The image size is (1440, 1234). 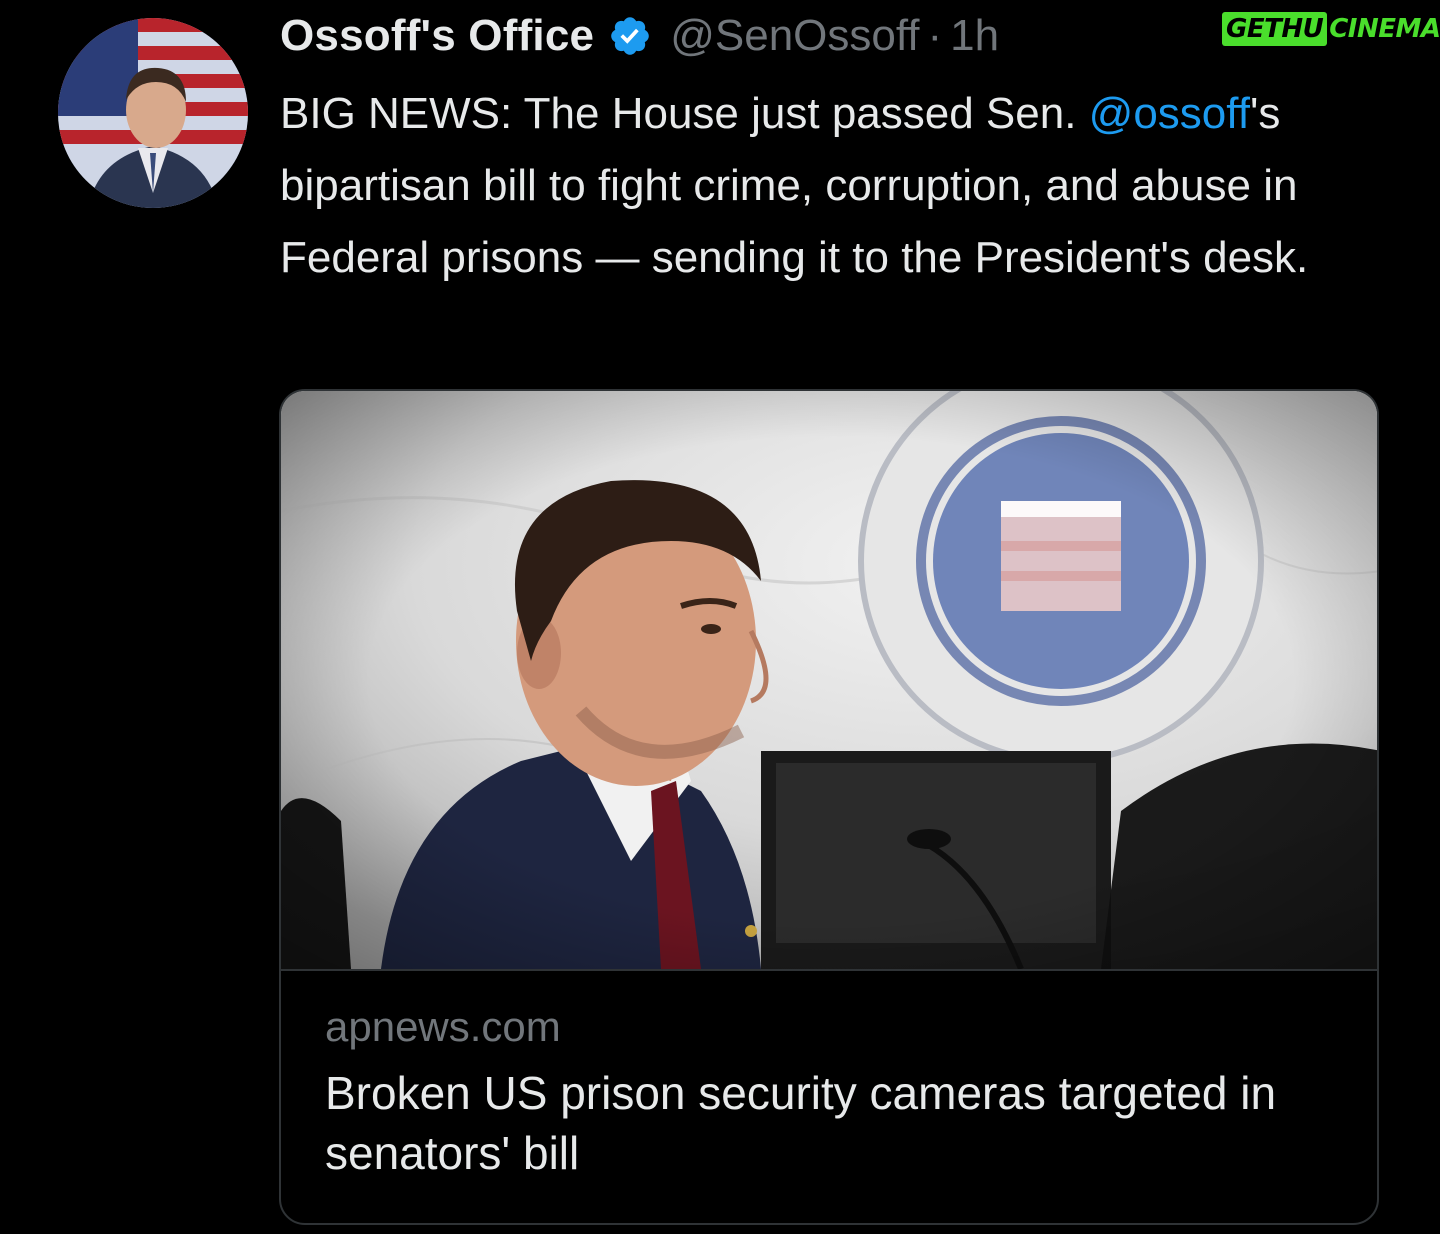 I want to click on watermark-part2: CINEMA, so click(x=1384, y=29).